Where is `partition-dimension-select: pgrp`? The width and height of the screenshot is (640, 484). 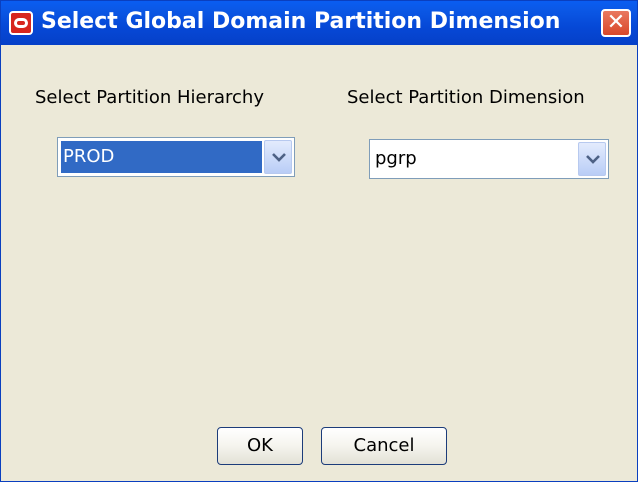 partition-dimension-select: pgrp is located at coordinates (489, 159).